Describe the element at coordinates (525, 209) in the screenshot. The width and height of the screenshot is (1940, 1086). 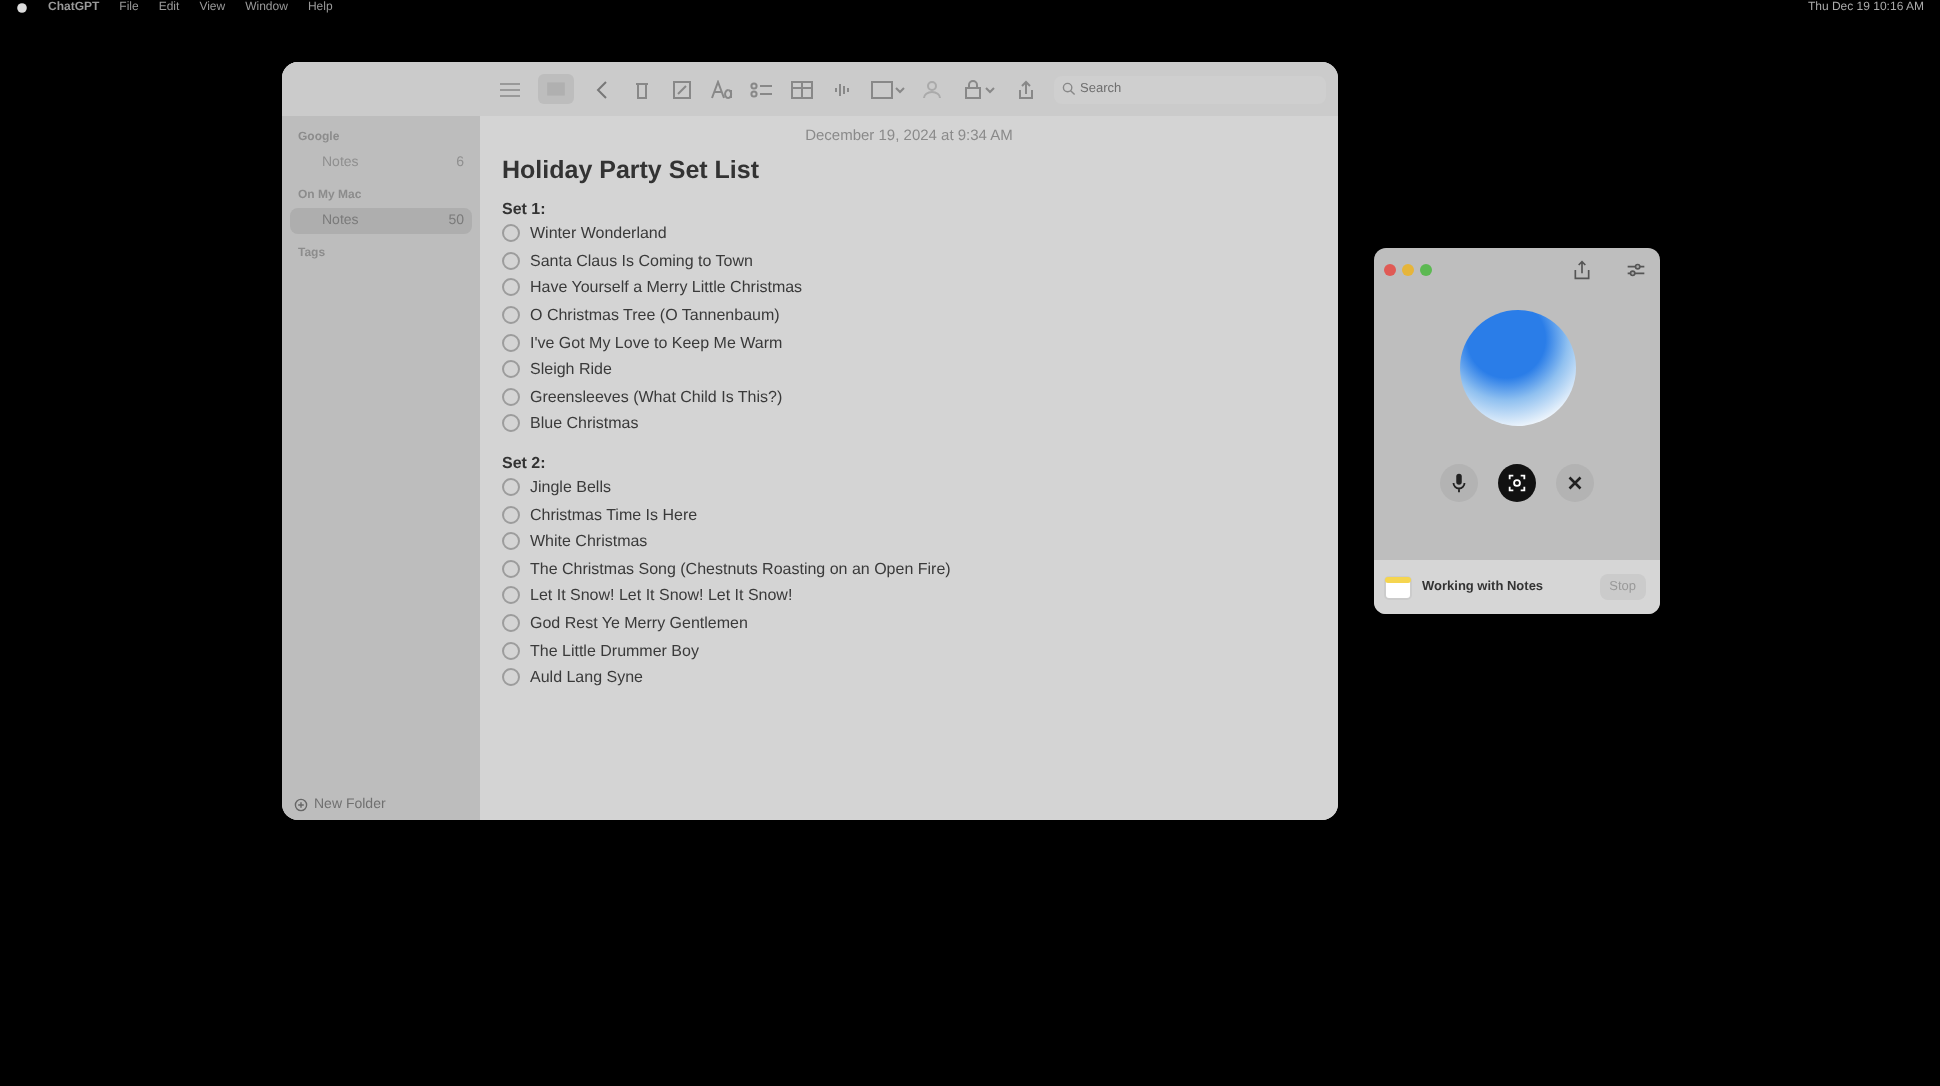
I see `set-heading: Set 1:` at that location.